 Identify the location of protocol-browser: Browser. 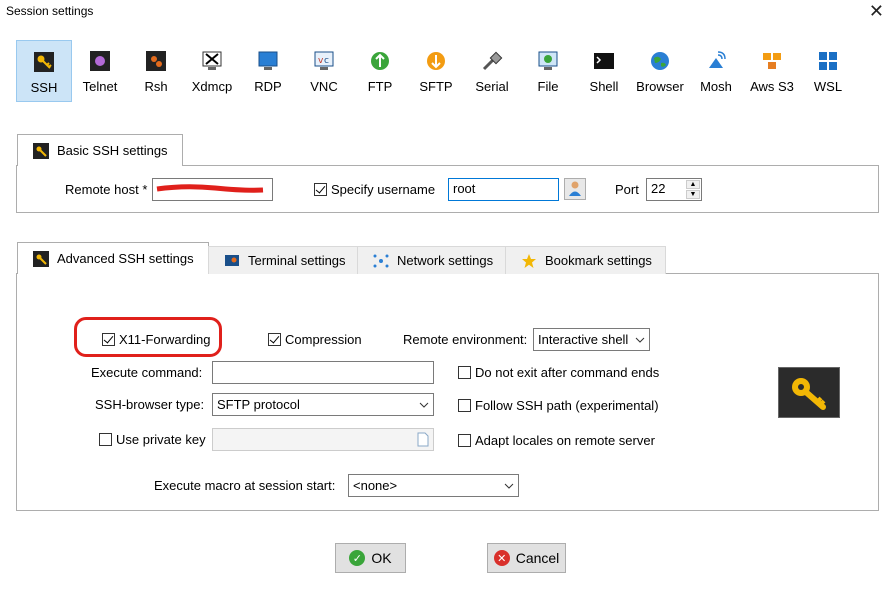
(660, 71).